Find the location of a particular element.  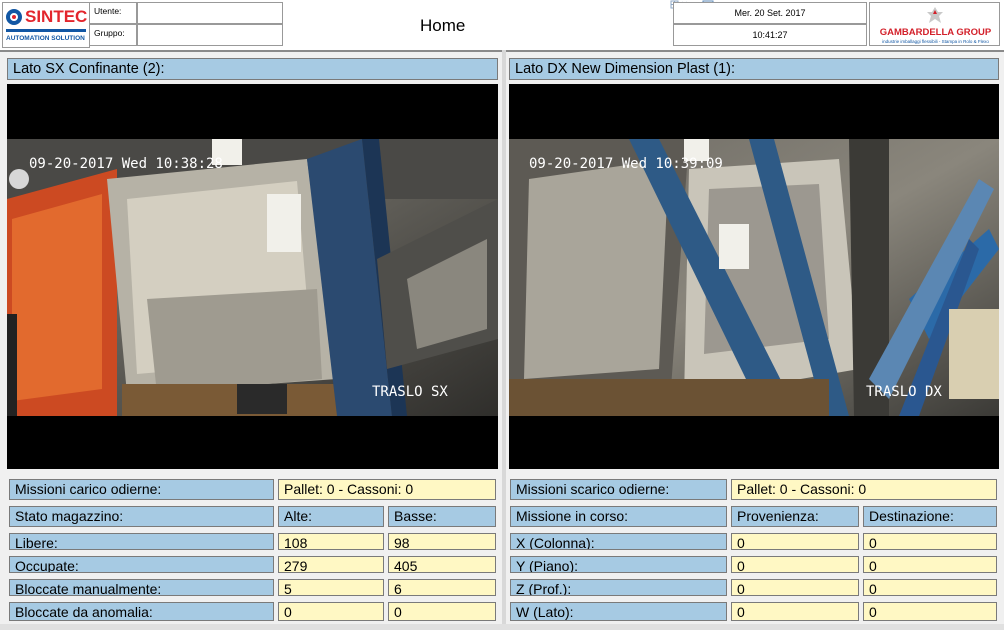

current-mission-label: Missione in corso: is located at coordinates (618, 516).